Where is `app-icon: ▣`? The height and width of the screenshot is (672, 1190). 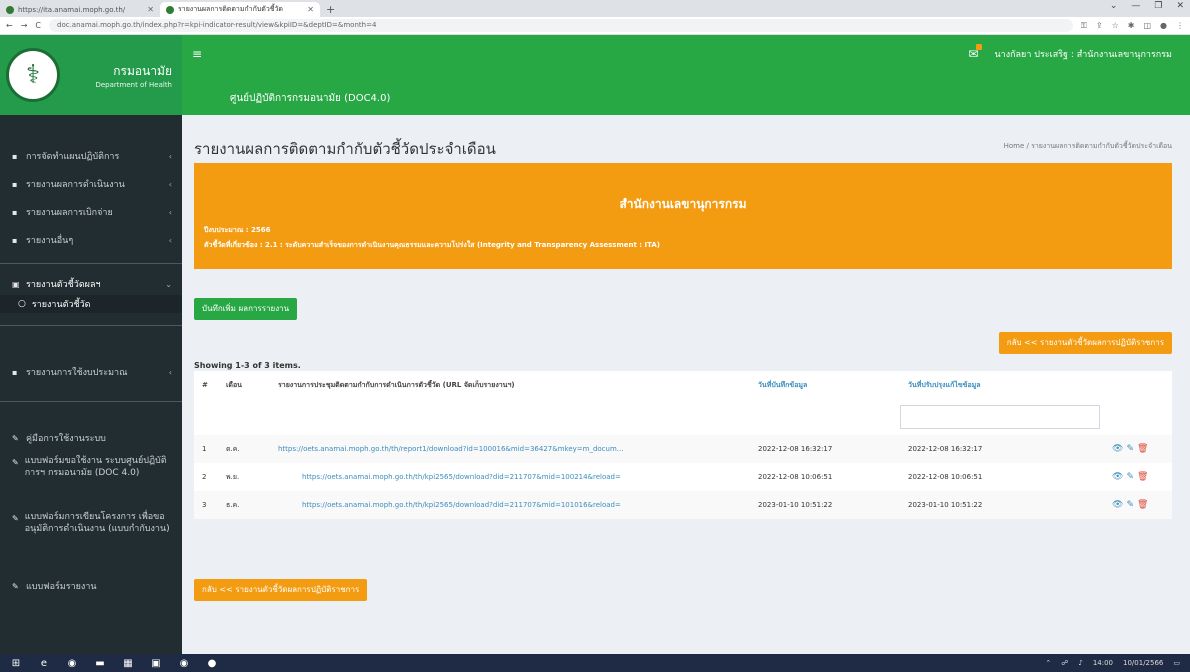
app-icon: ▣ is located at coordinates (156, 663).